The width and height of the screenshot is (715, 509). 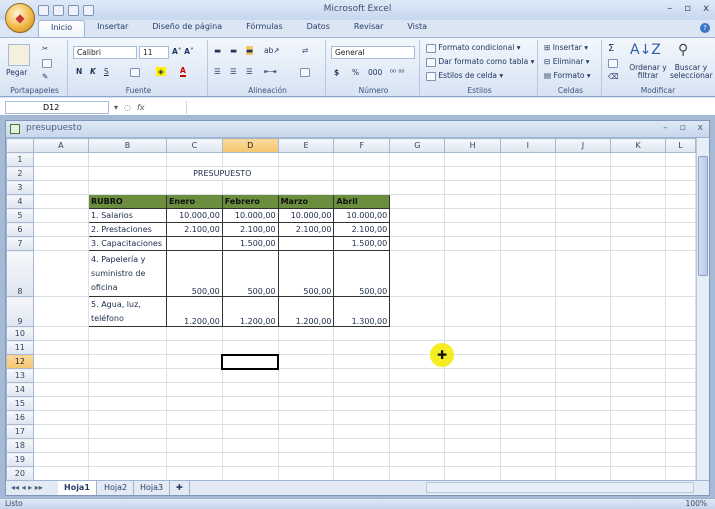 What do you see at coordinates (20, 243) in the screenshot?
I see `row-header: 7` at bounding box center [20, 243].